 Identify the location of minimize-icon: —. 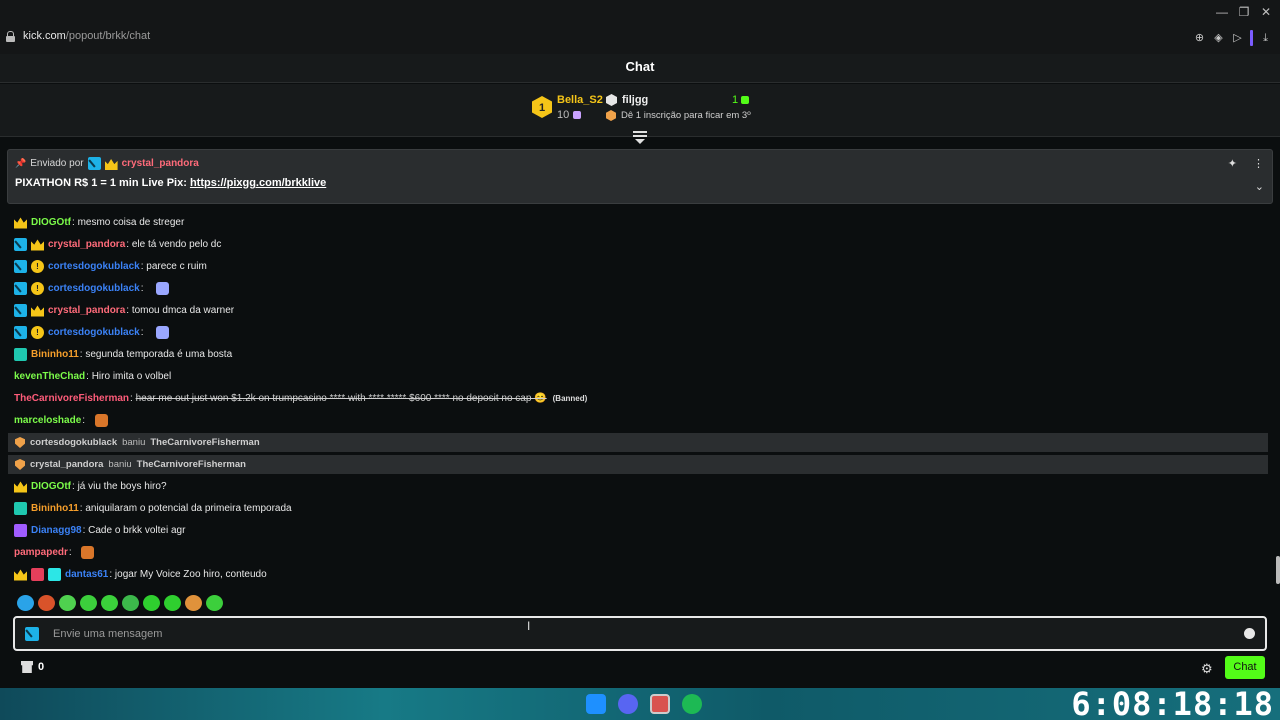
(1222, 12).